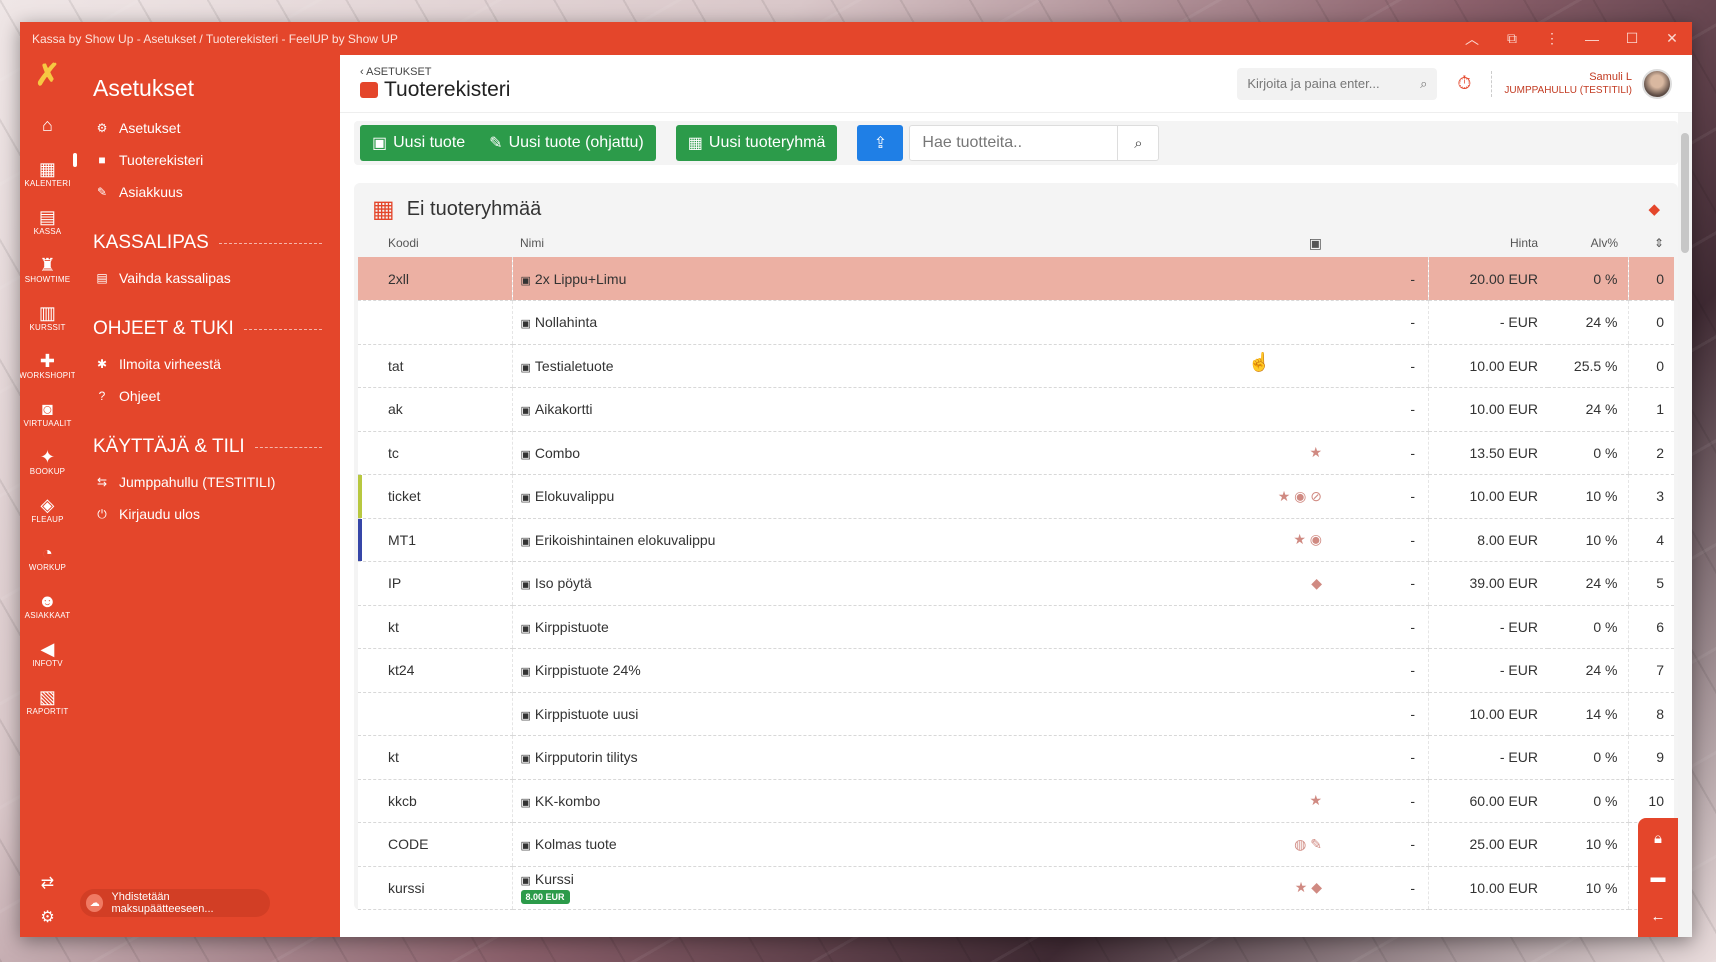  Describe the element at coordinates (1016, 714) in the screenshot. I see `table-row: ▣ Kirppistuote uusi -10.00 EUR 14 % 8` at that location.